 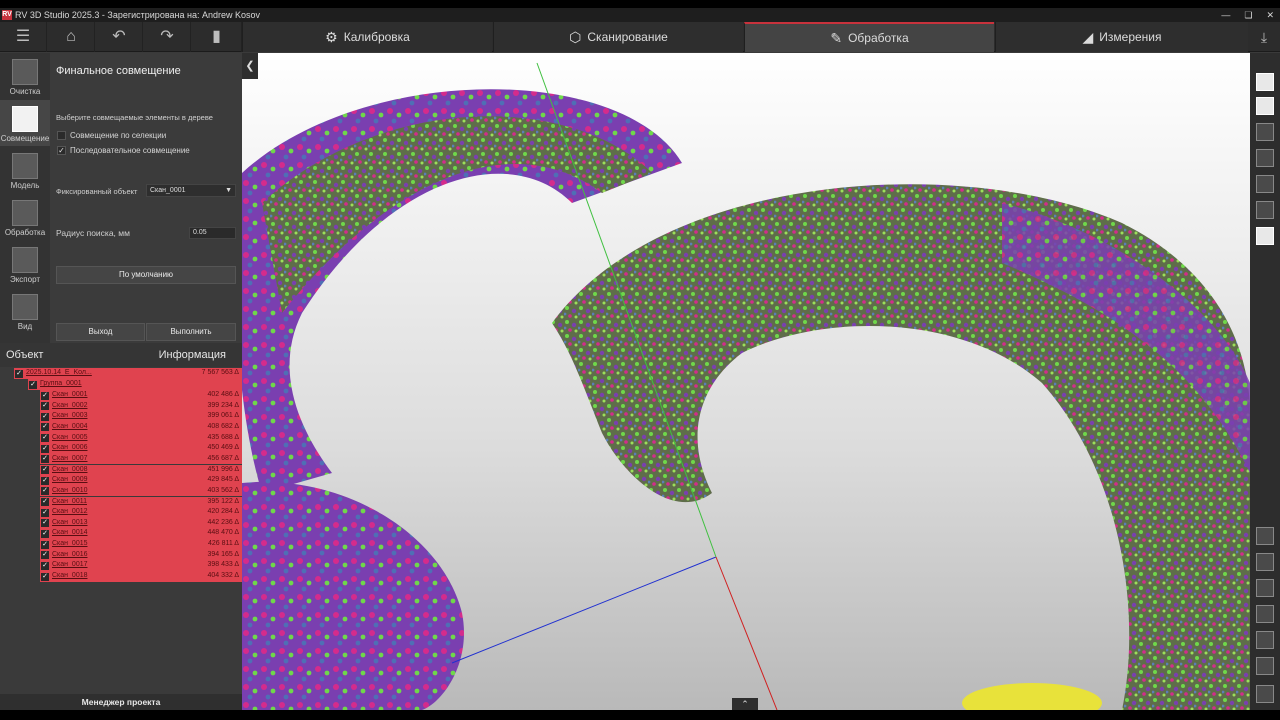 I want to click on tab-calibration: ⚙ Калибровка, so click(x=367, y=37).